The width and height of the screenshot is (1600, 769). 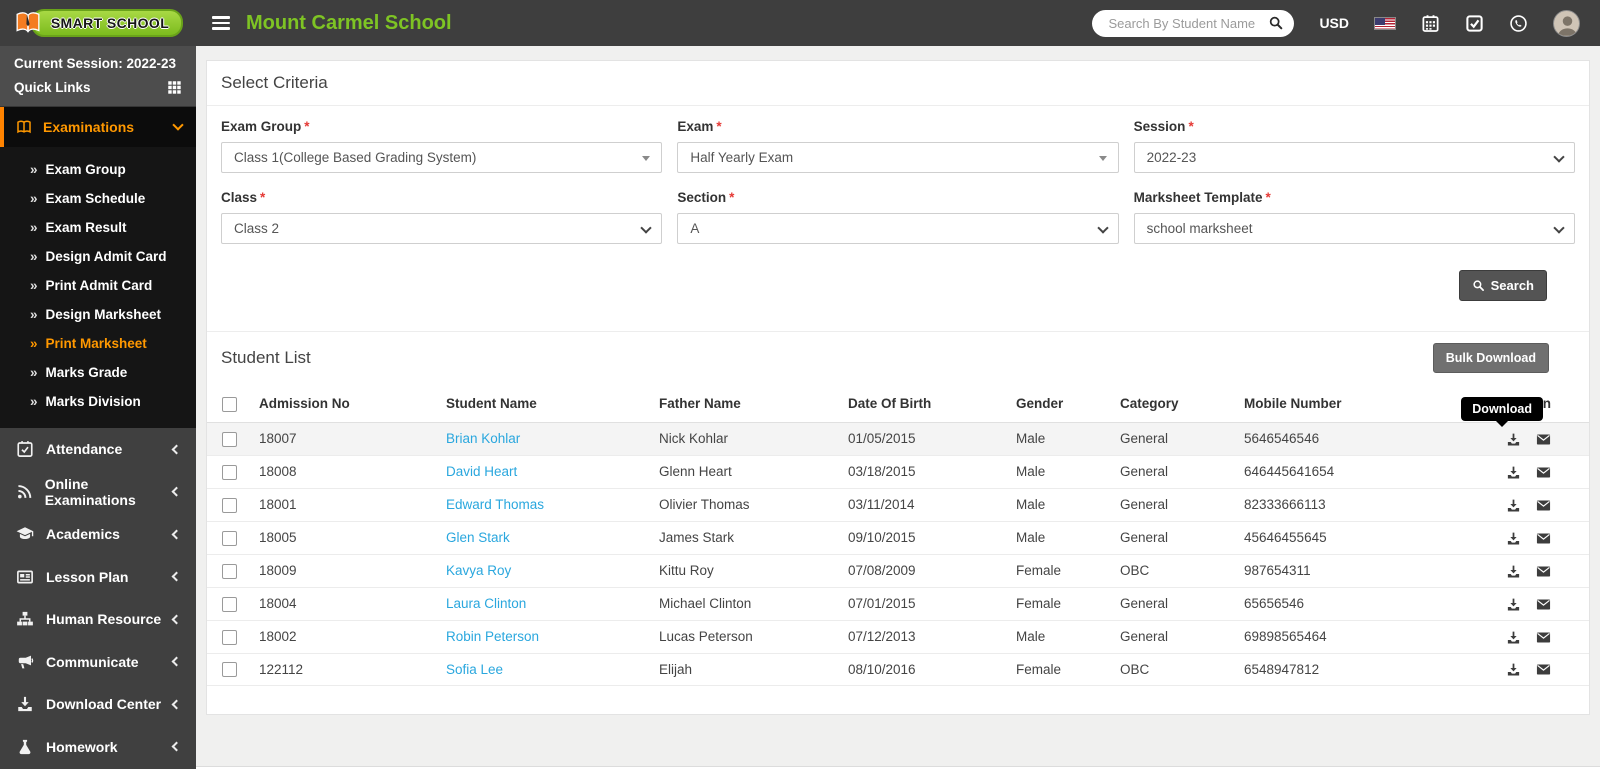 What do you see at coordinates (1187, 23) in the screenshot?
I see `search-input` at bounding box center [1187, 23].